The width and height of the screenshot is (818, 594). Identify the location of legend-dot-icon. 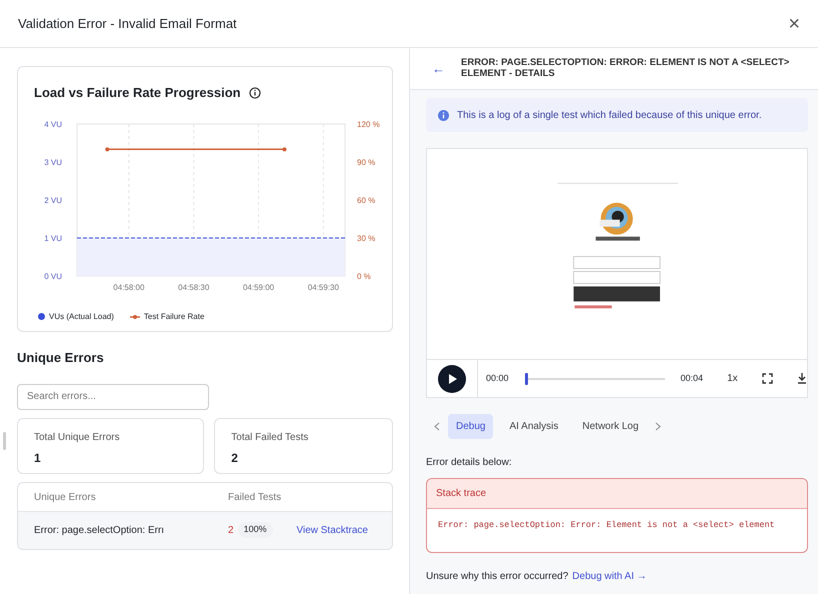
(41, 316).